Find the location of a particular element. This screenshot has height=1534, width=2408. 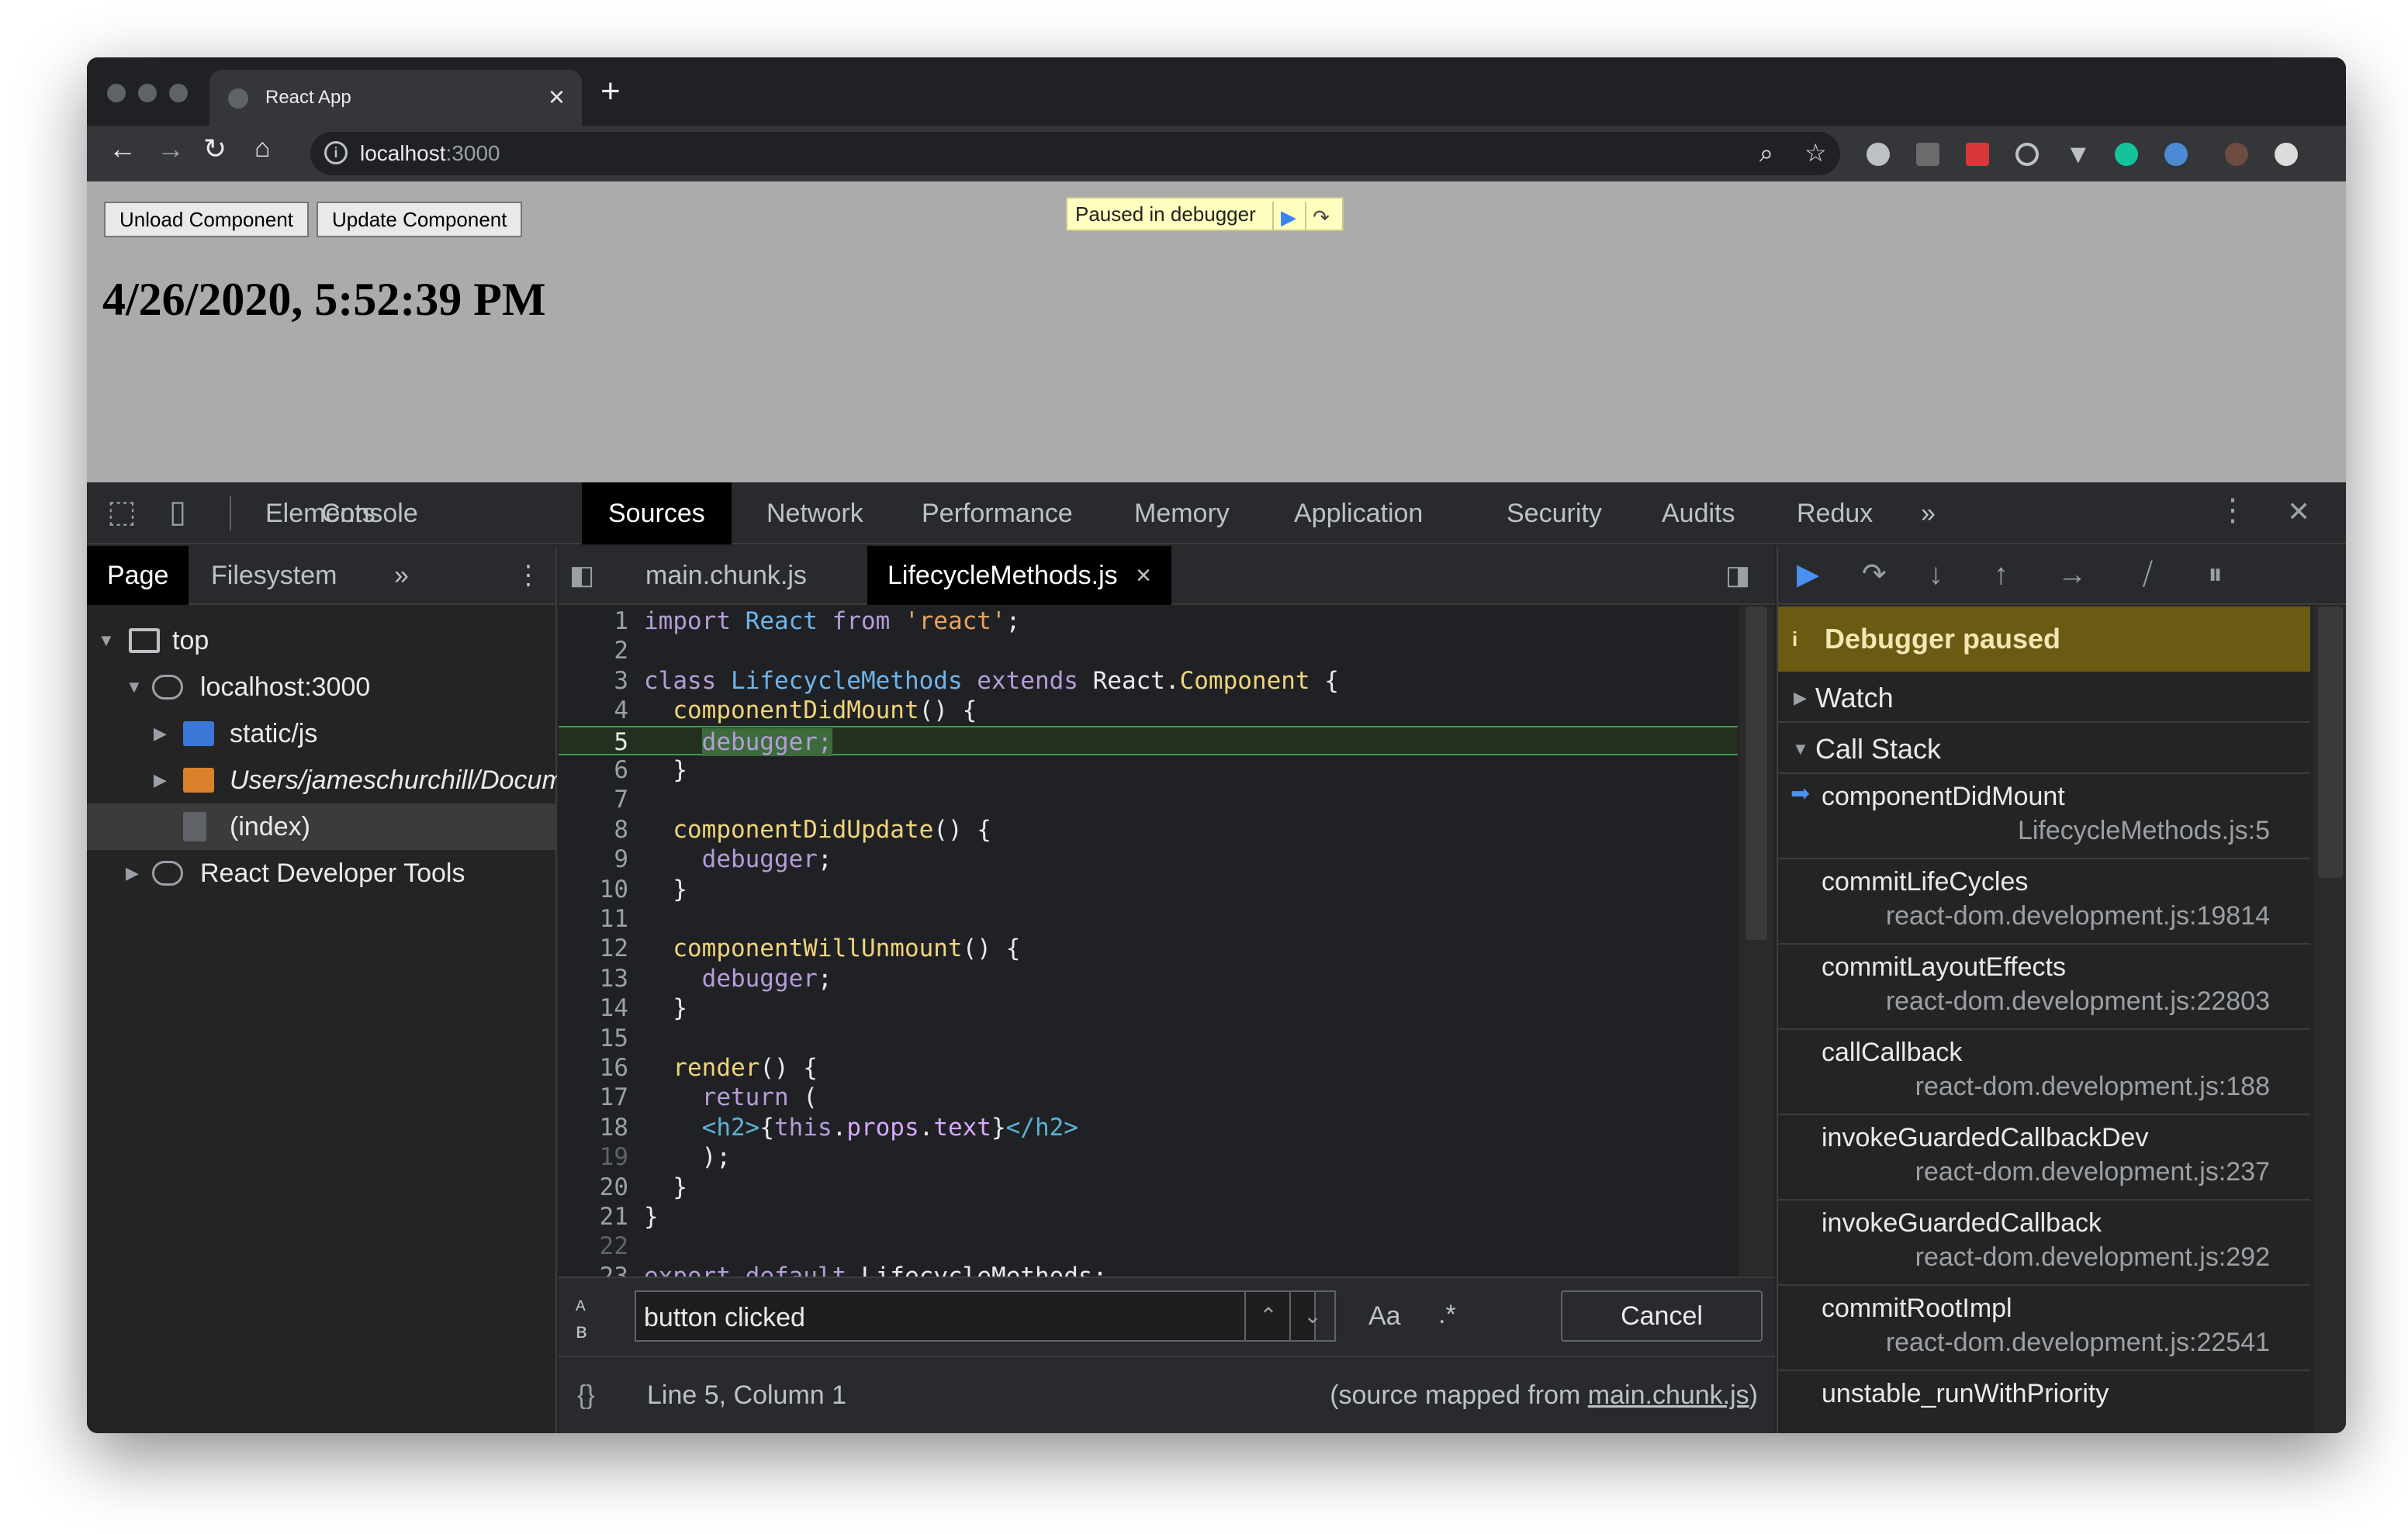

pretty-print-icon: {} is located at coordinates (586, 1395).